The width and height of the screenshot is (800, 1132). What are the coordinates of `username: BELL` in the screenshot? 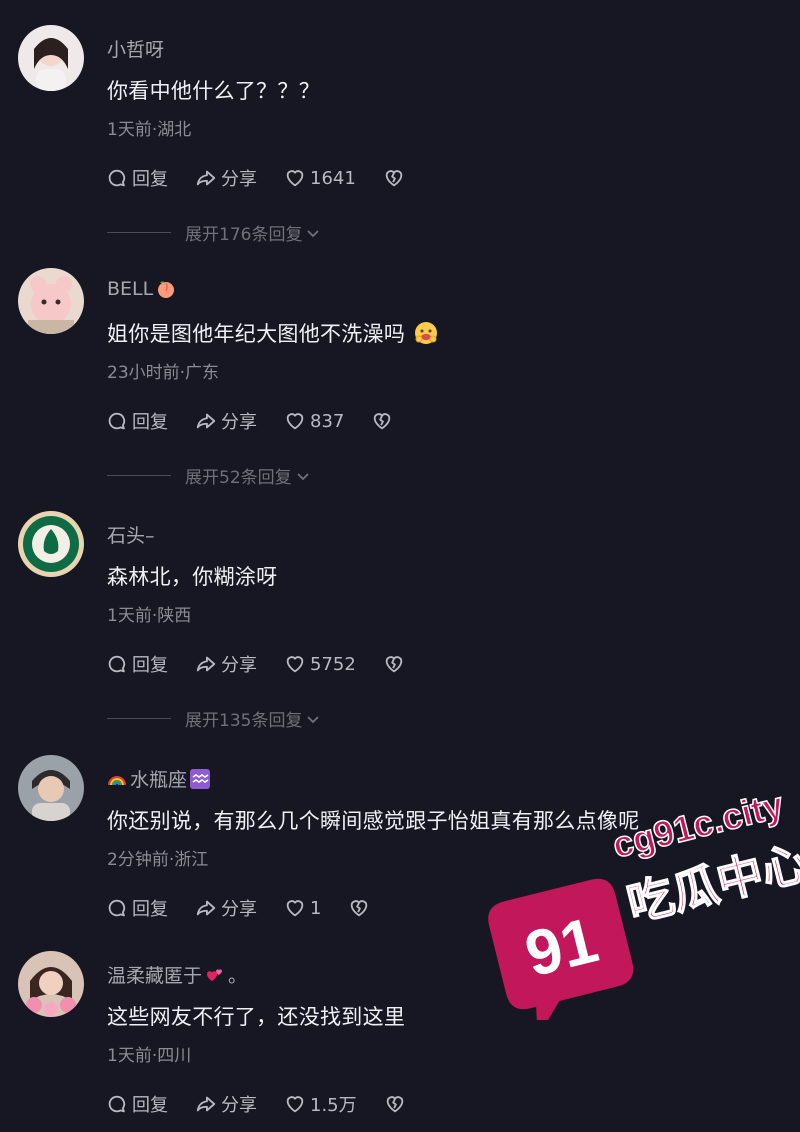 It's located at (141, 289).